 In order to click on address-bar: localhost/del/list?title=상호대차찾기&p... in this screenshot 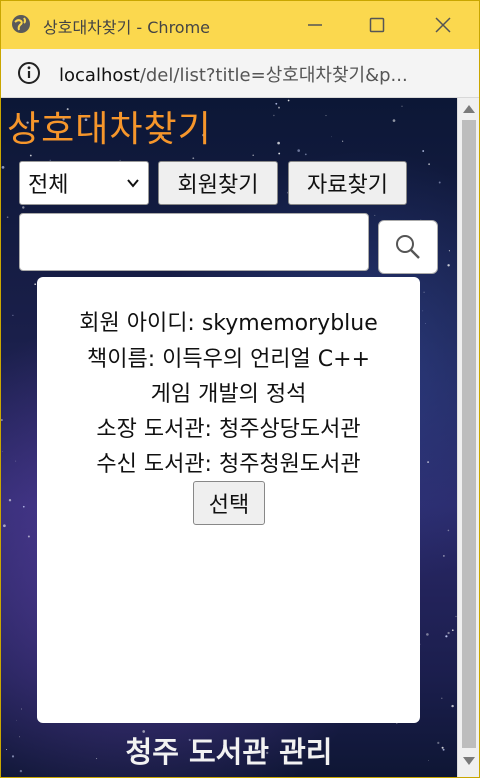, I will do `click(240, 73)`.